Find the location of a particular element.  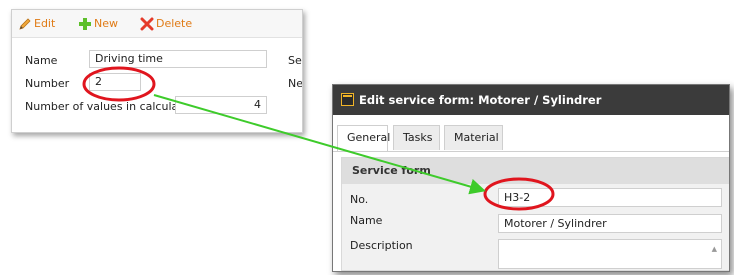

new-button: New is located at coordinates (98, 24).